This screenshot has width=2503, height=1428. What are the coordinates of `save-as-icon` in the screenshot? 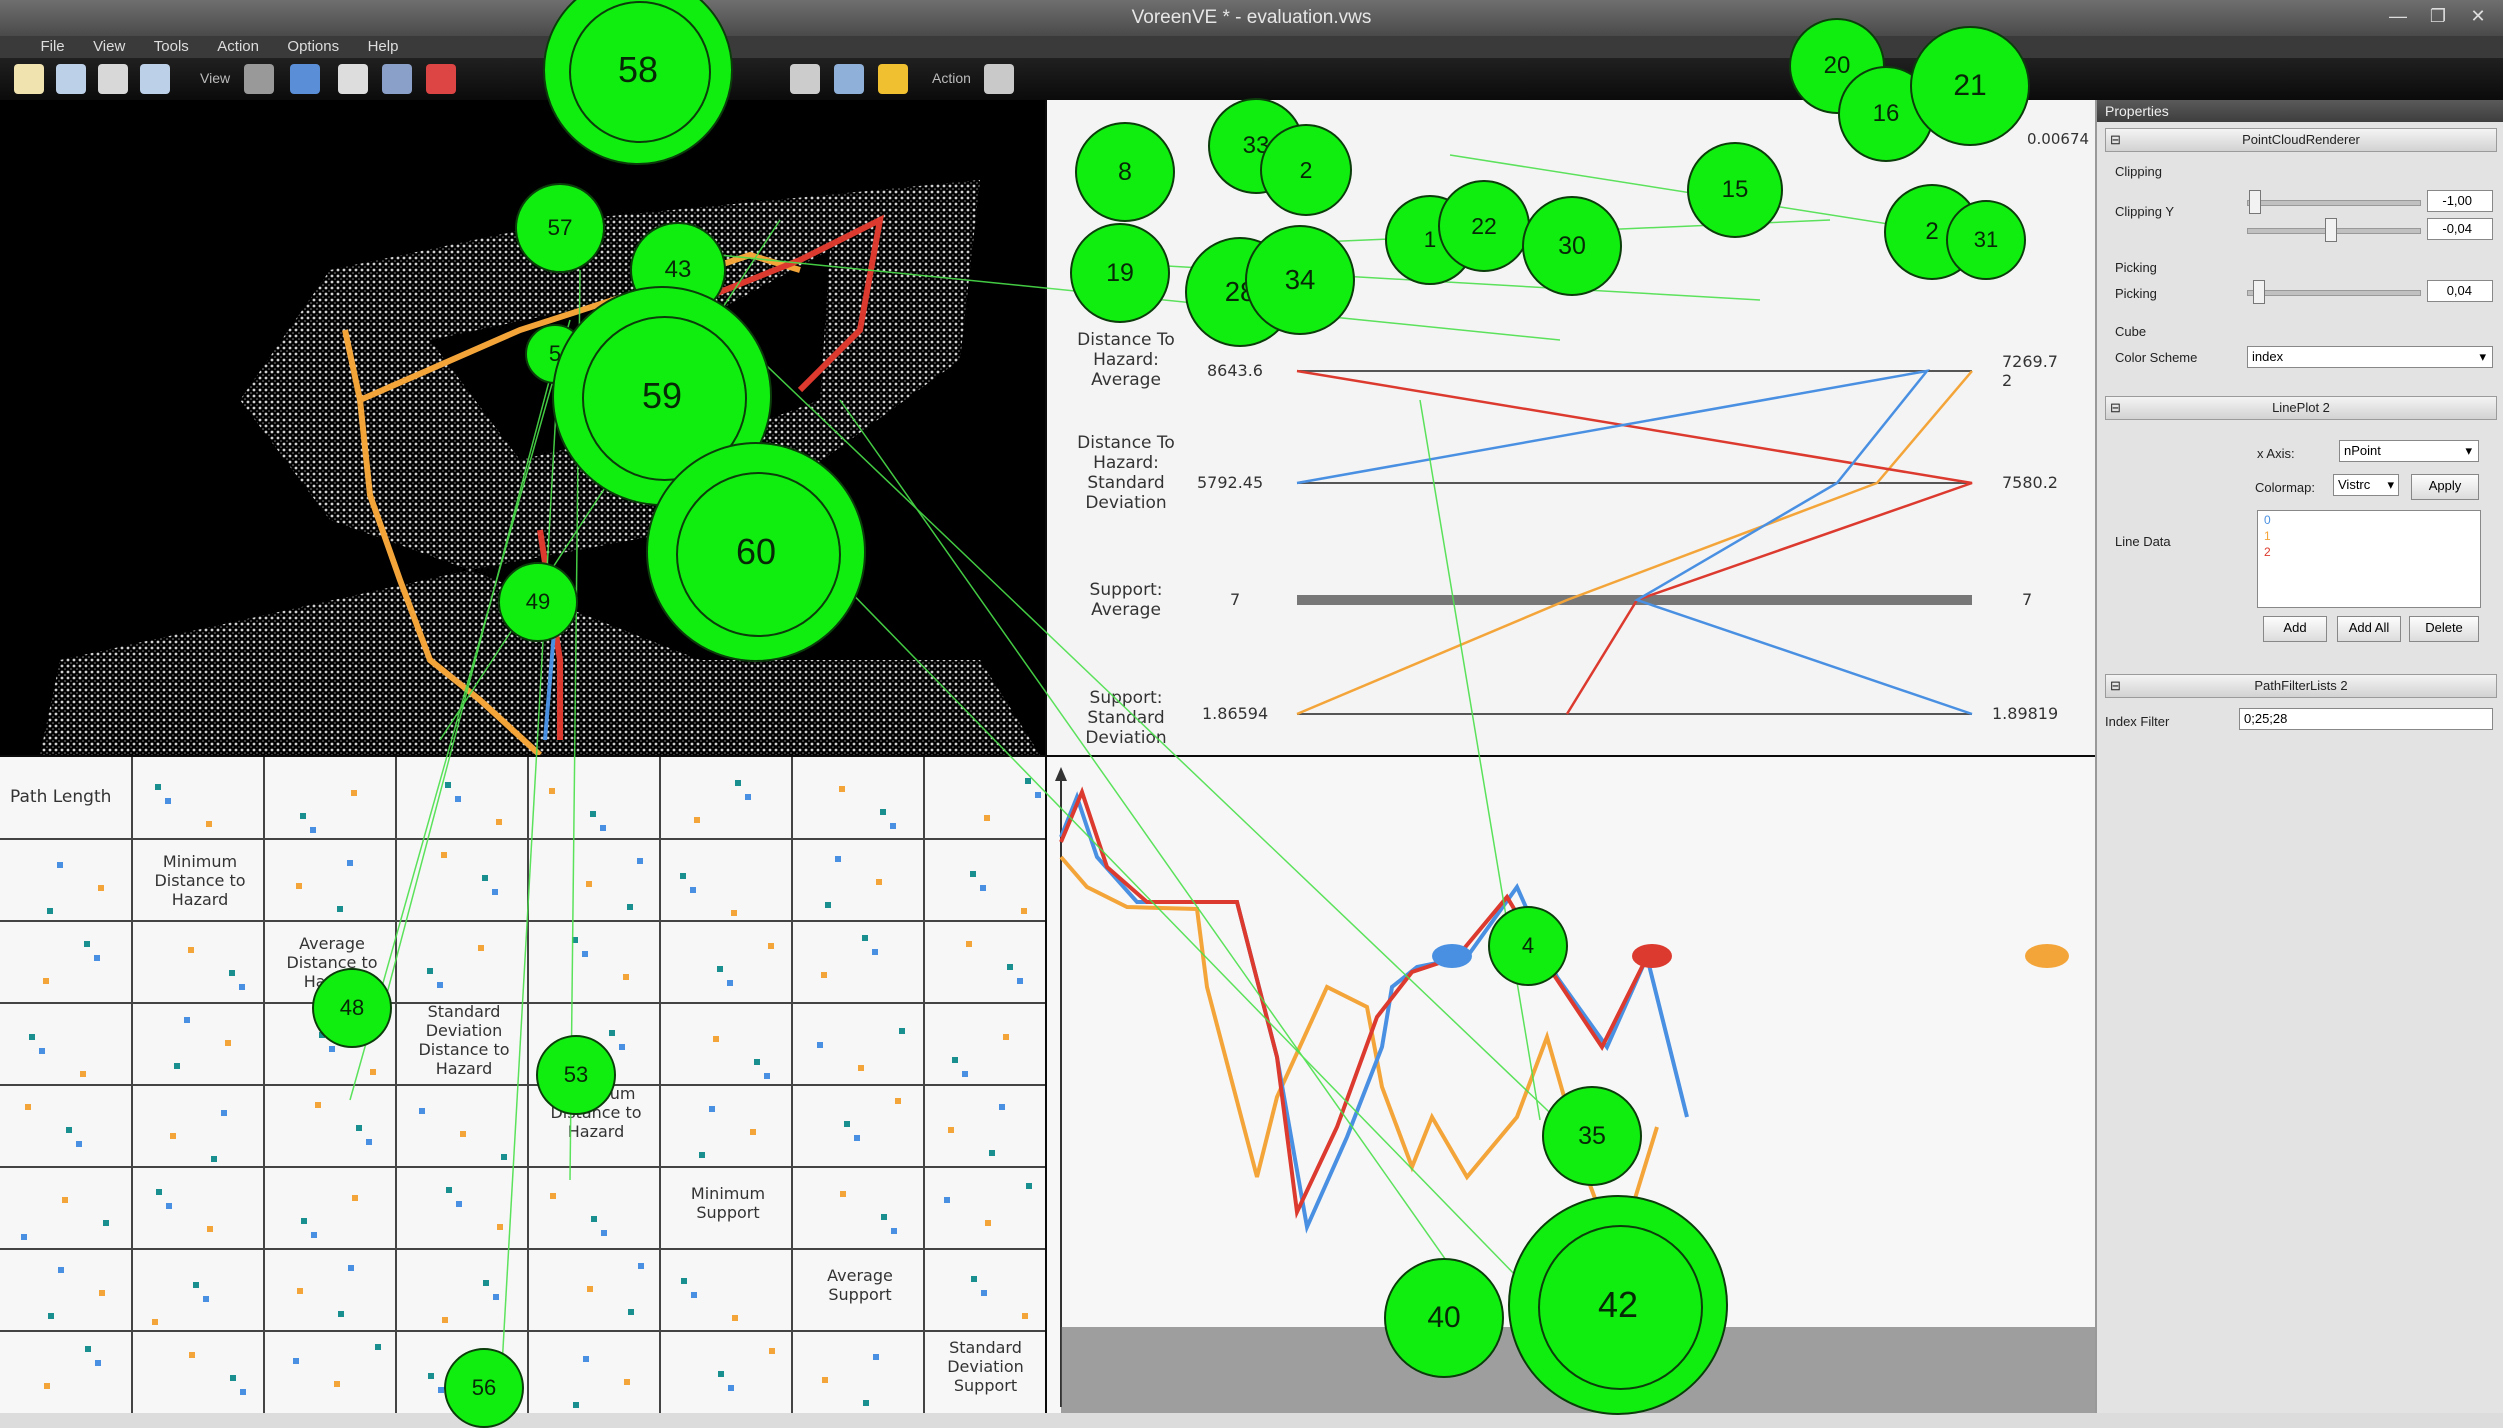 It's located at (155, 79).